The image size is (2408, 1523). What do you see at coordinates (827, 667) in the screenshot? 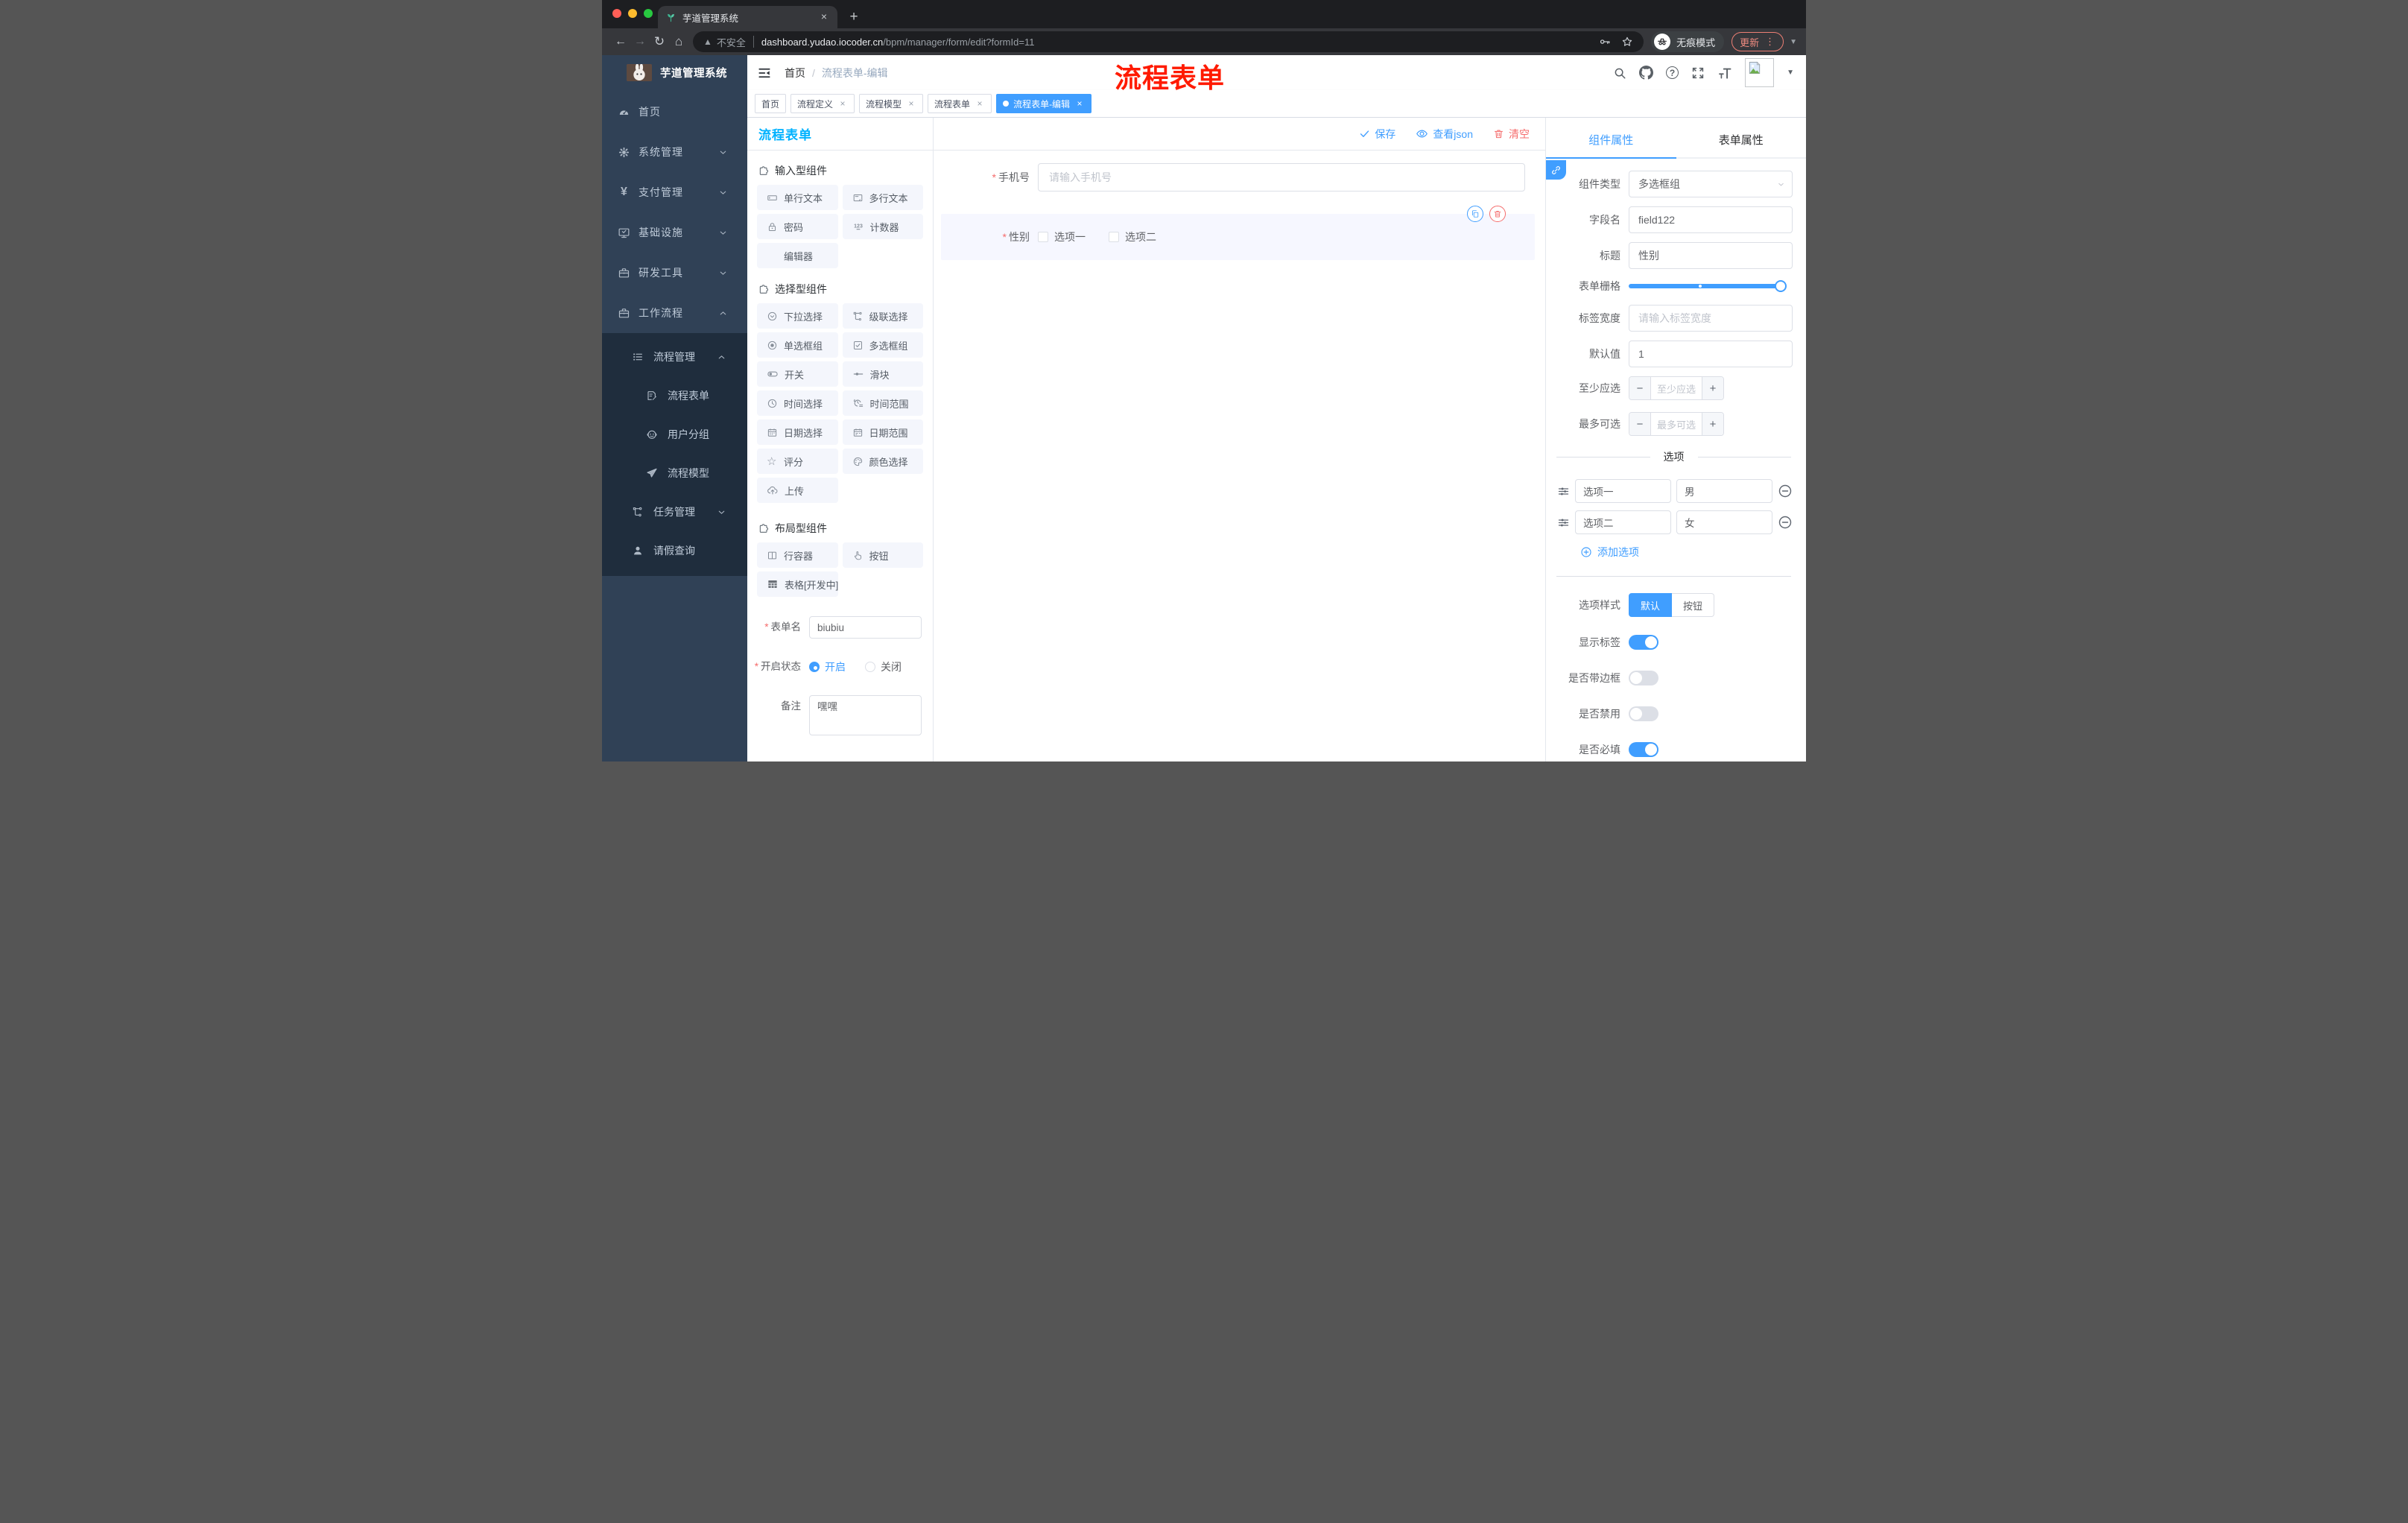
I see `status-radio-on: 开启` at bounding box center [827, 667].